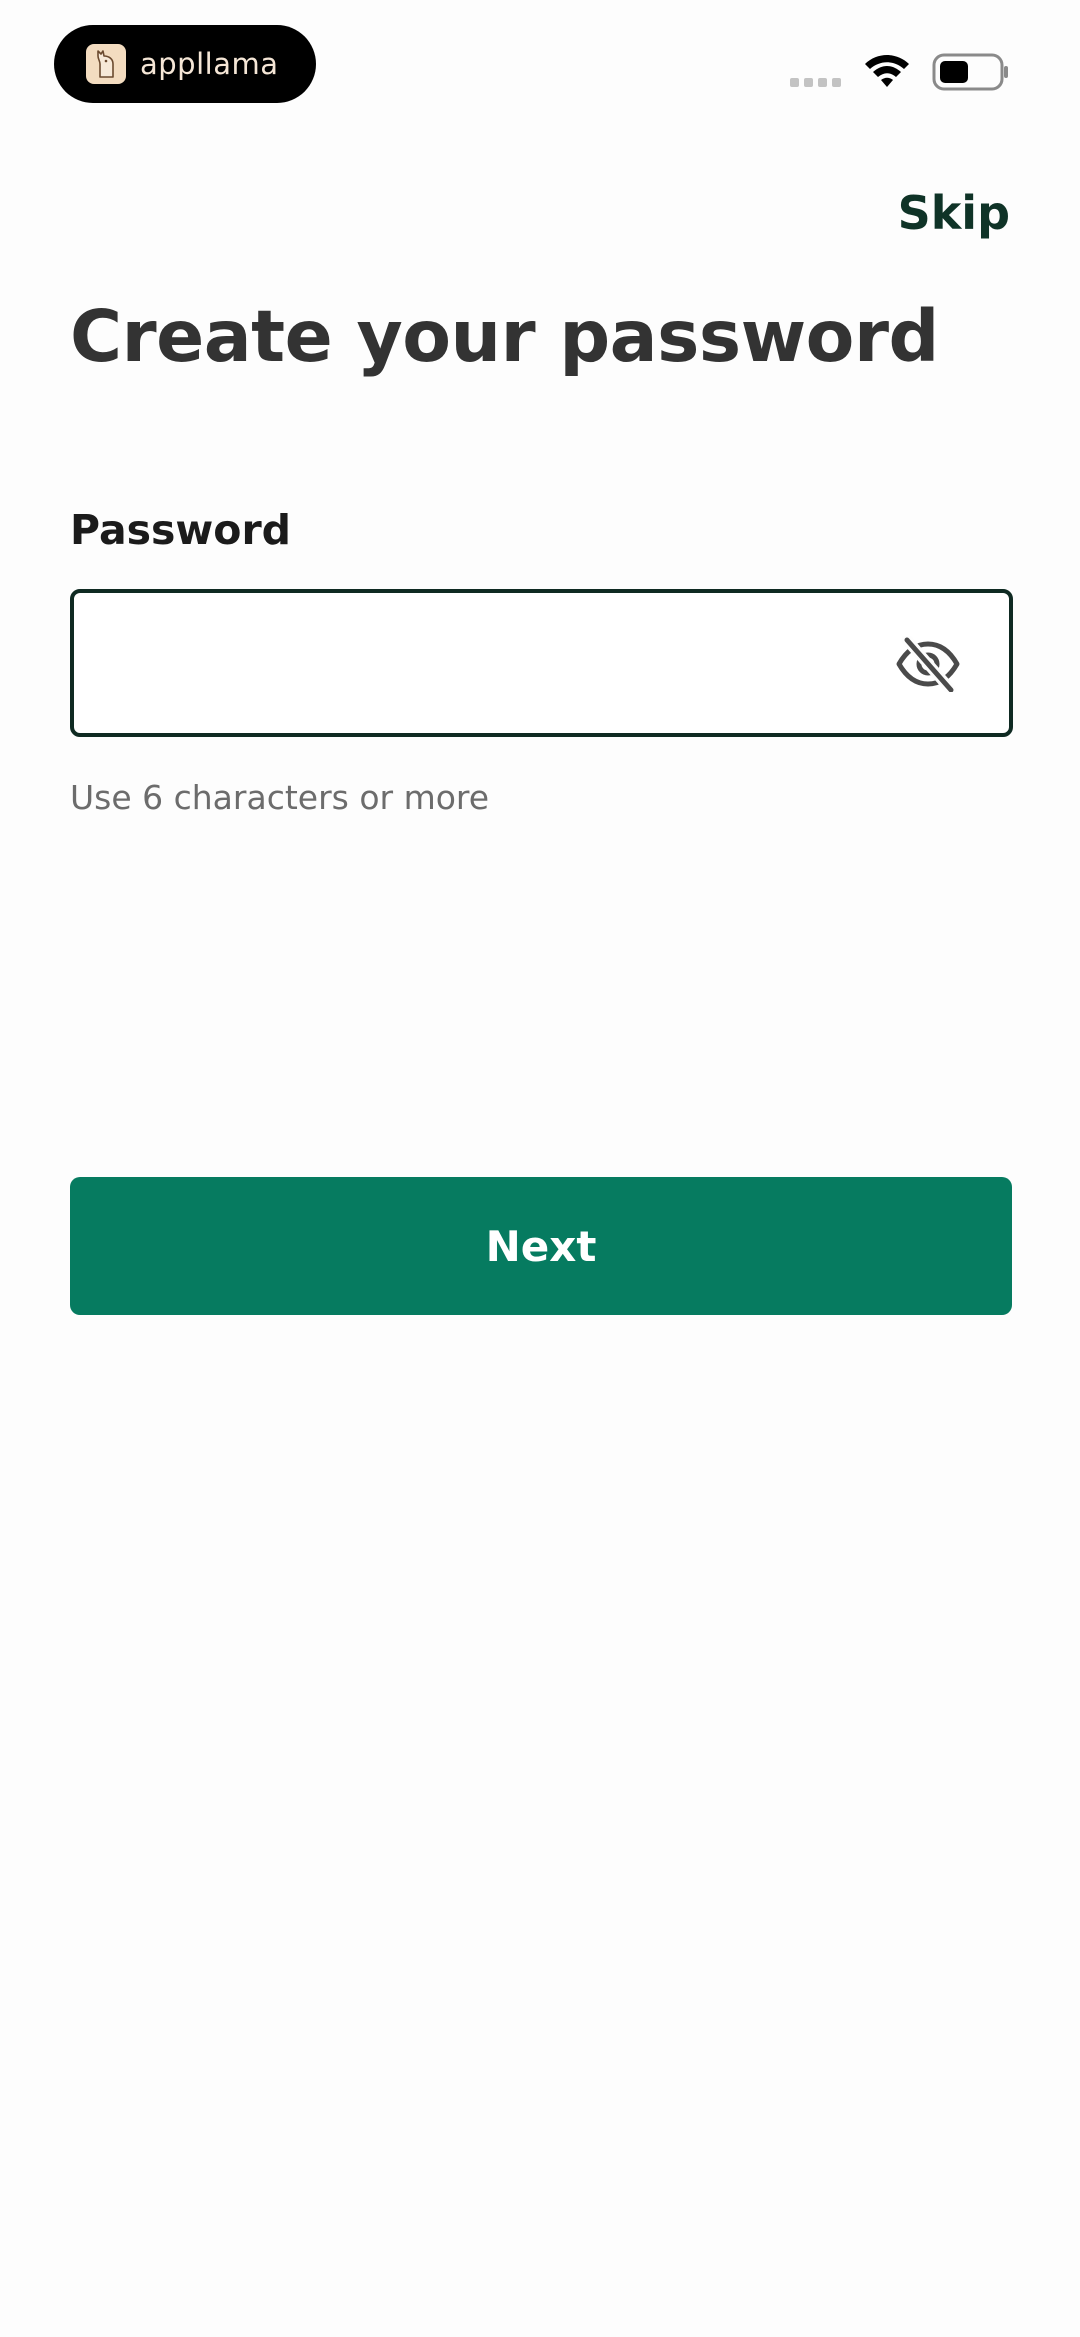 The image size is (1080, 2337). Describe the element at coordinates (280, 797) in the screenshot. I see `password-hint: Use 6 characters or more` at that location.